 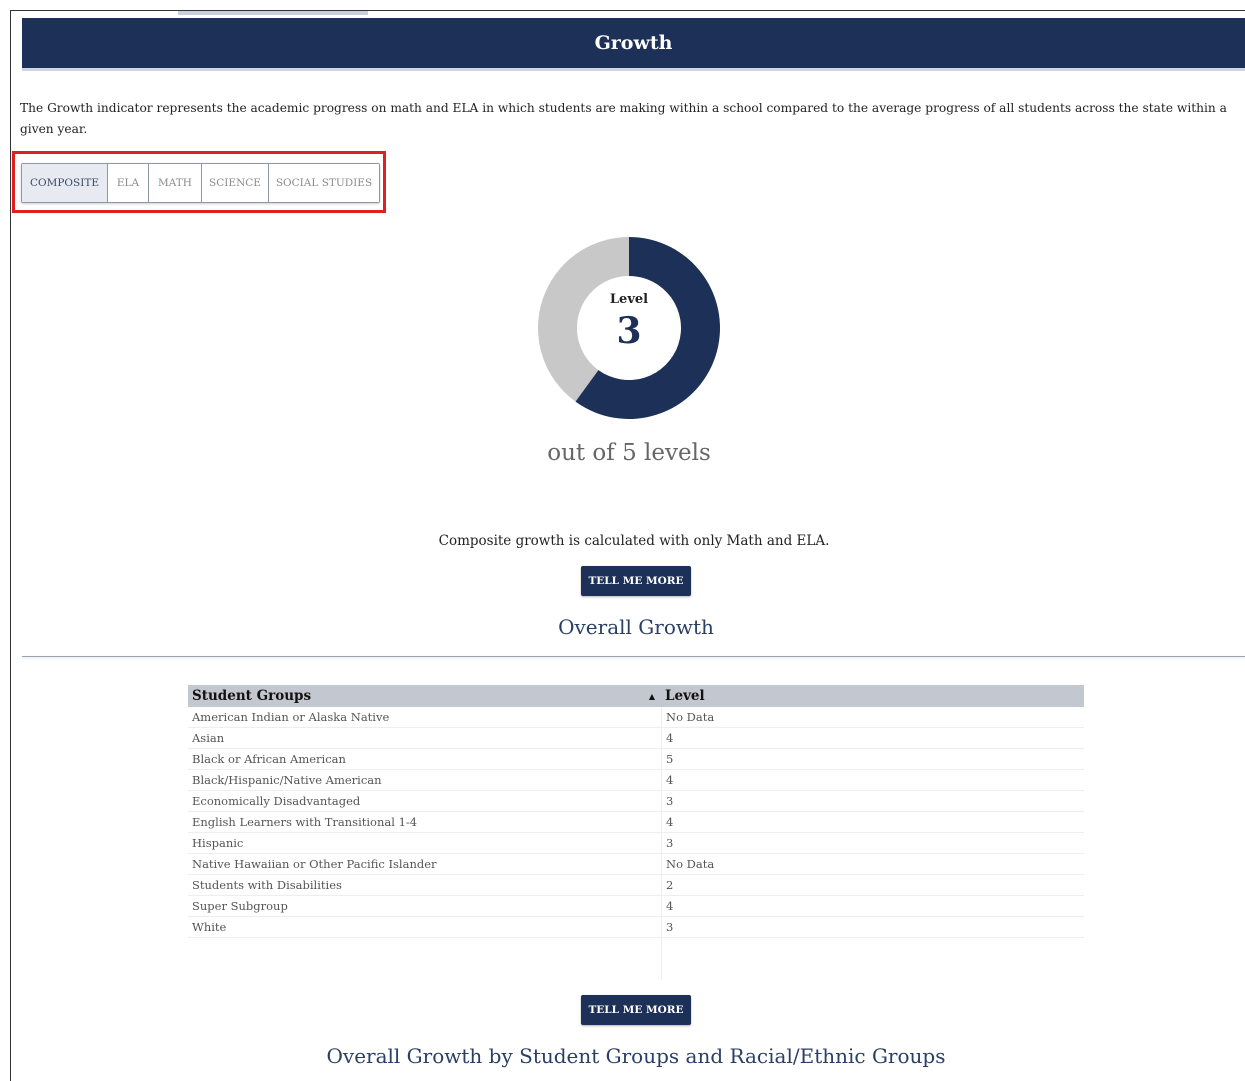 I want to click on table-row: Students with Disabilities 2, so click(x=636, y=885).